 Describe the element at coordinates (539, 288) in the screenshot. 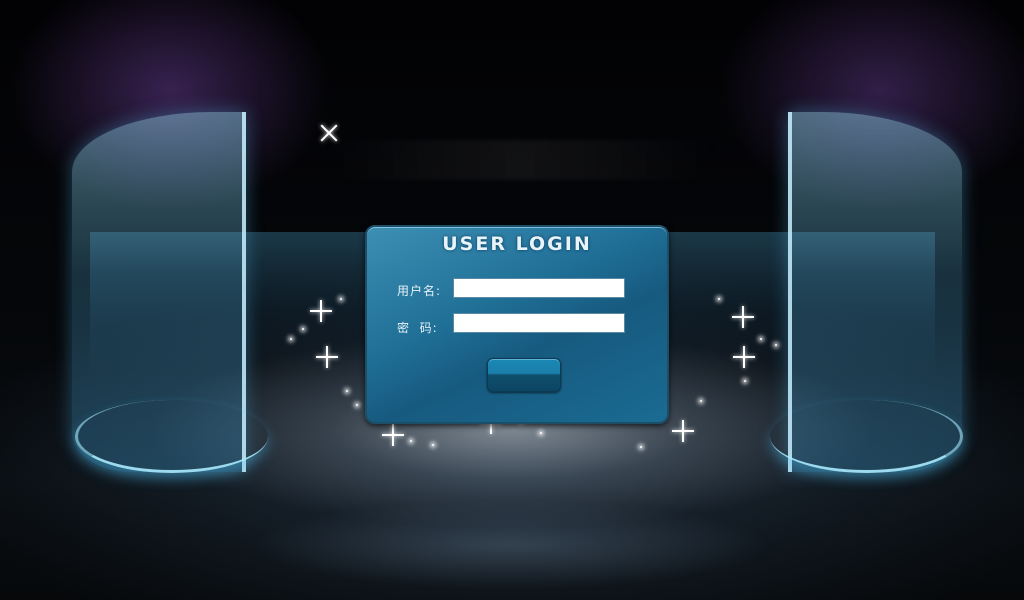

I see `username-input` at that location.